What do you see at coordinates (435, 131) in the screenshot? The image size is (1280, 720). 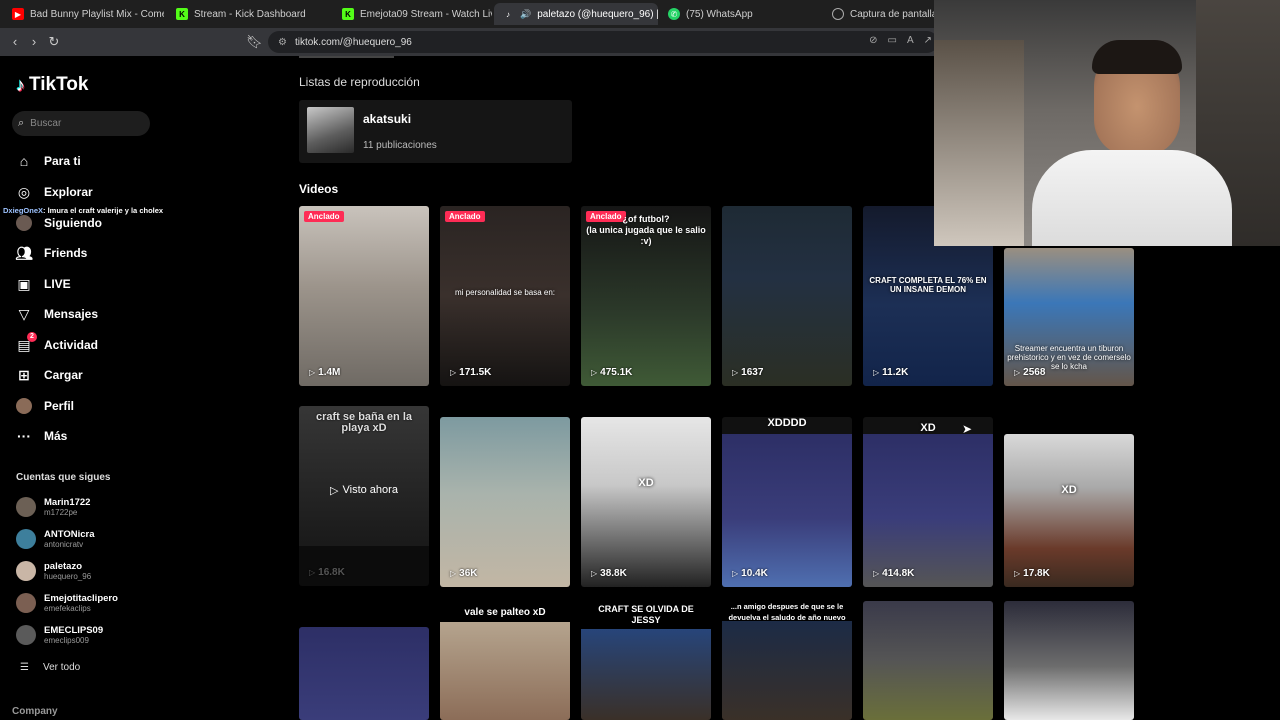 I see `playlist-card: akatsuki 11 publicaciones` at bounding box center [435, 131].